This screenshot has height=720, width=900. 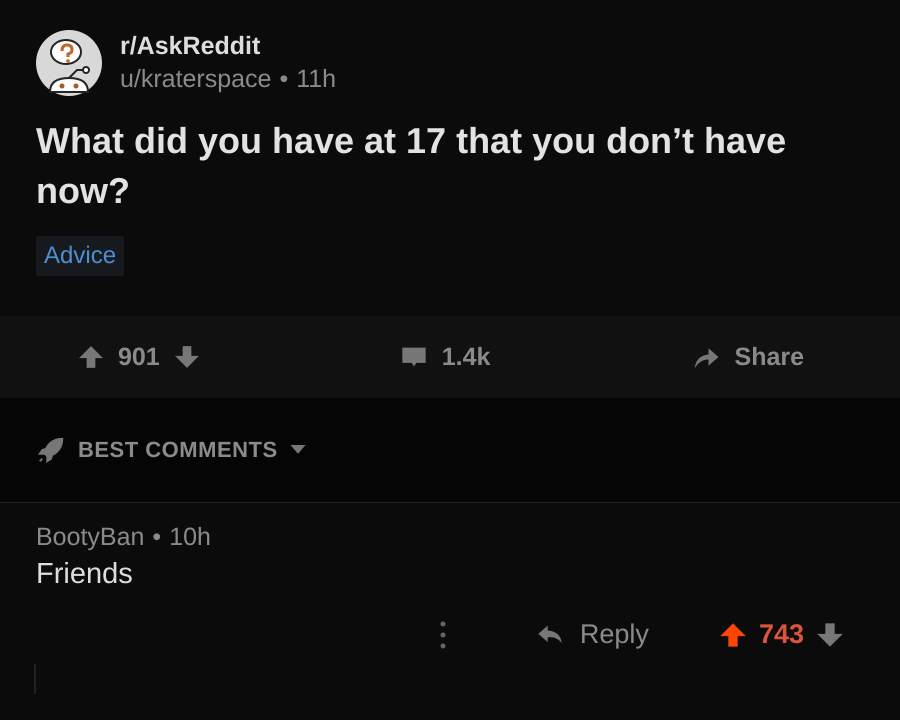 What do you see at coordinates (747, 357) in the screenshot?
I see `share-button: Share` at bounding box center [747, 357].